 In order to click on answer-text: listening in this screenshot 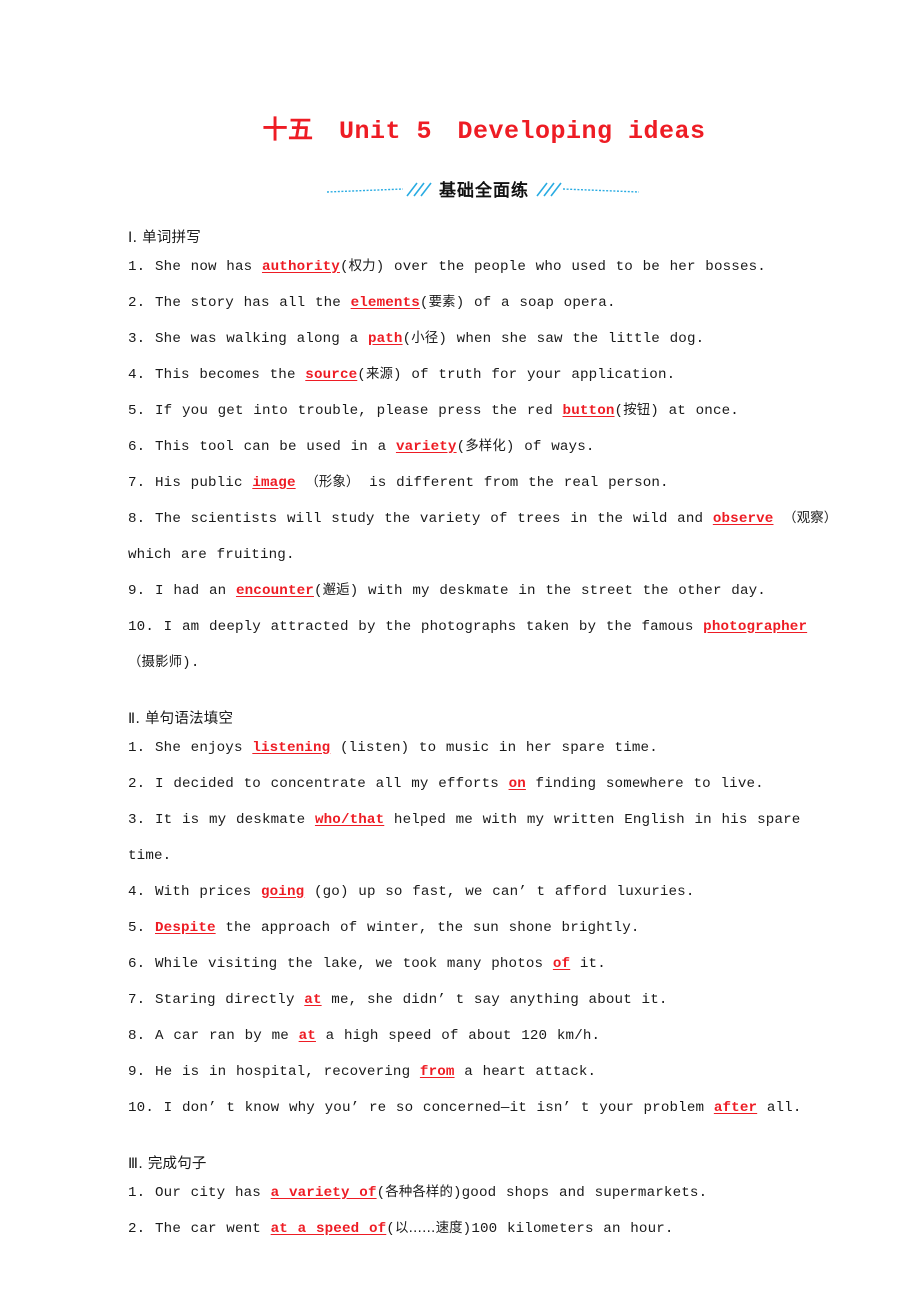, I will do `click(291, 747)`.